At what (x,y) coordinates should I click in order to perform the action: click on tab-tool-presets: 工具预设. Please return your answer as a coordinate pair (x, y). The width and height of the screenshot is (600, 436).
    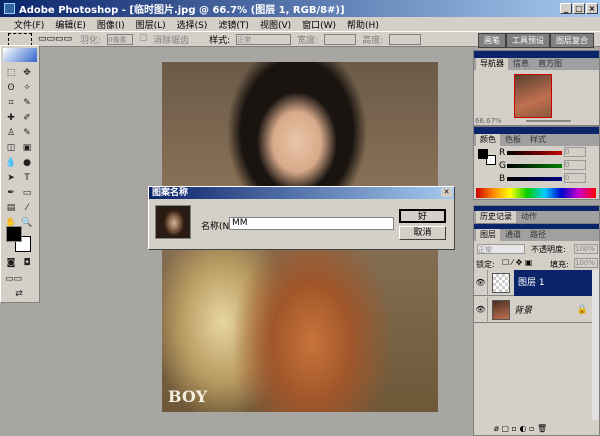
    Looking at the image, I should click on (528, 40).